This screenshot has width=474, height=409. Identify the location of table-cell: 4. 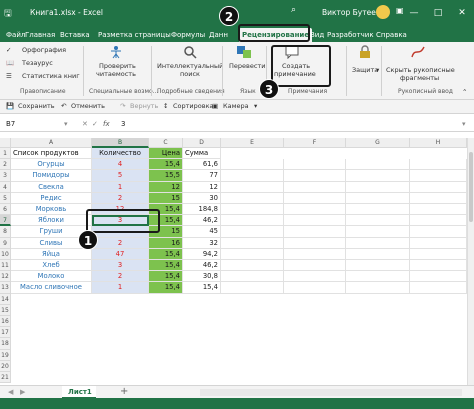
(120, 165).